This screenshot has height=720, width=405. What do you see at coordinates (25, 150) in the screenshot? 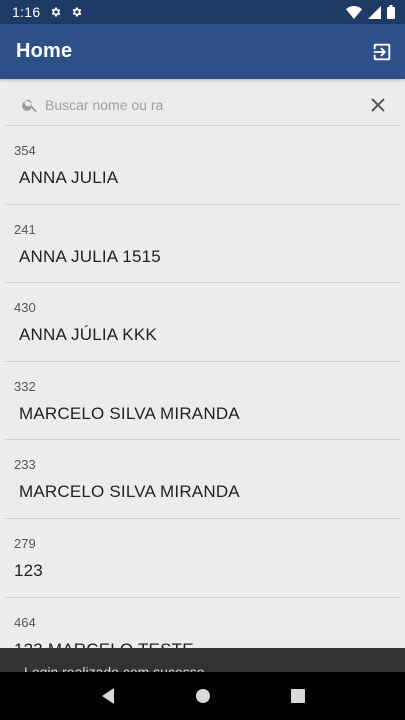
I see `item-code: 354` at bounding box center [25, 150].